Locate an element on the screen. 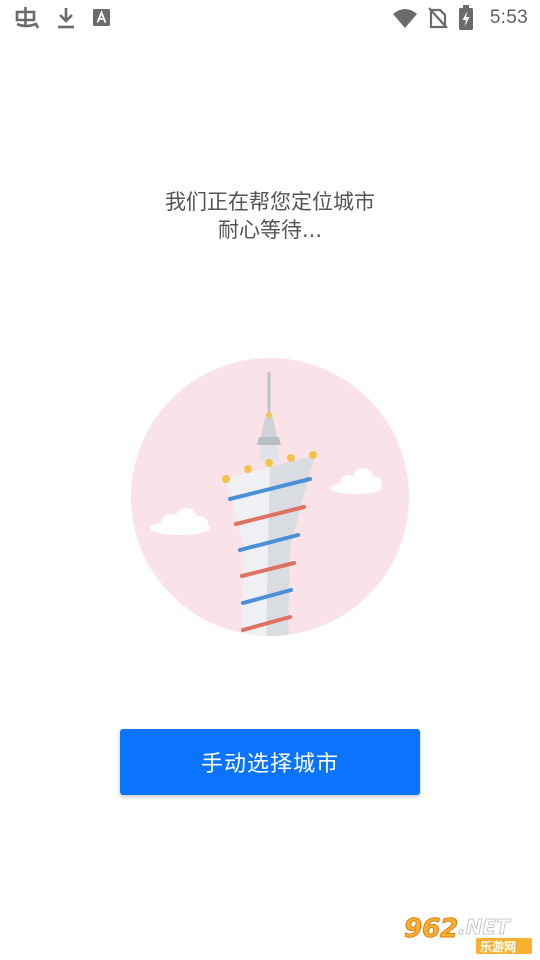 This screenshot has height=960, width=540. locating-message-line1: 我们正在帮您定位城市 is located at coordinates (270, 202).